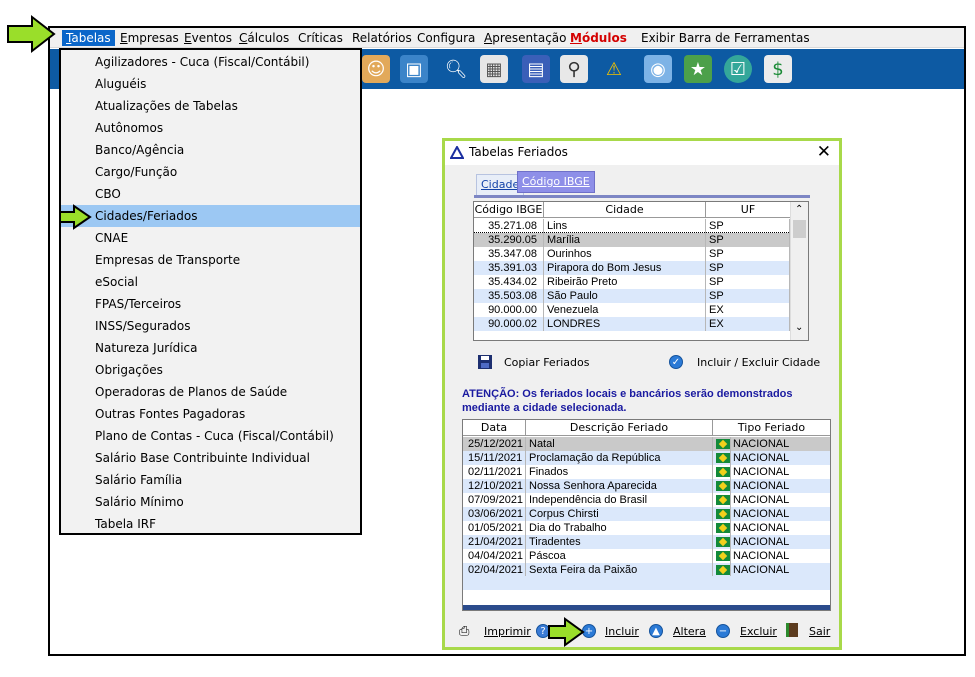  I want to click on menu-item-outras-fontes: Outras Fontes Pagadoras, so click(210, 414).